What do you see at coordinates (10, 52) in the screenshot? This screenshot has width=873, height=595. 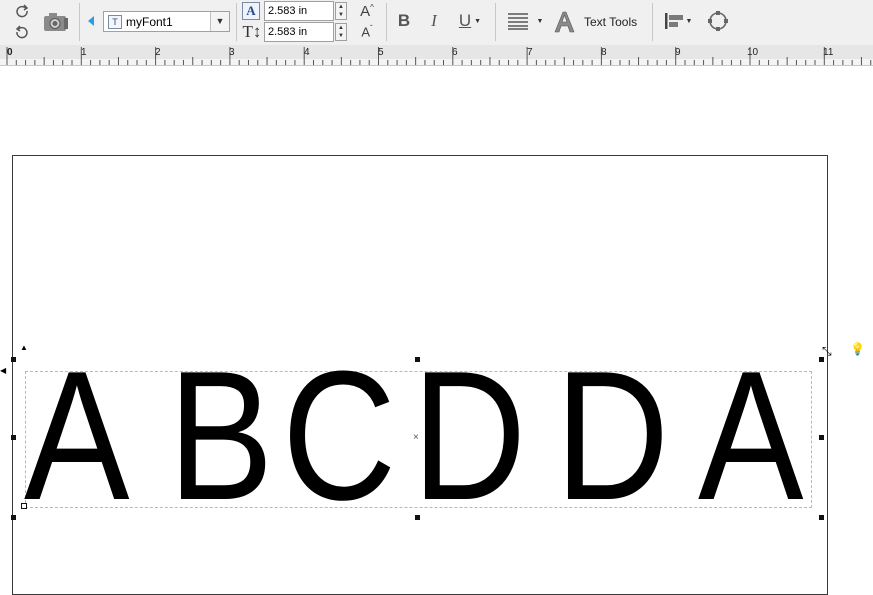 I see `ruler-label: 0` at bounding box center [10, 52].